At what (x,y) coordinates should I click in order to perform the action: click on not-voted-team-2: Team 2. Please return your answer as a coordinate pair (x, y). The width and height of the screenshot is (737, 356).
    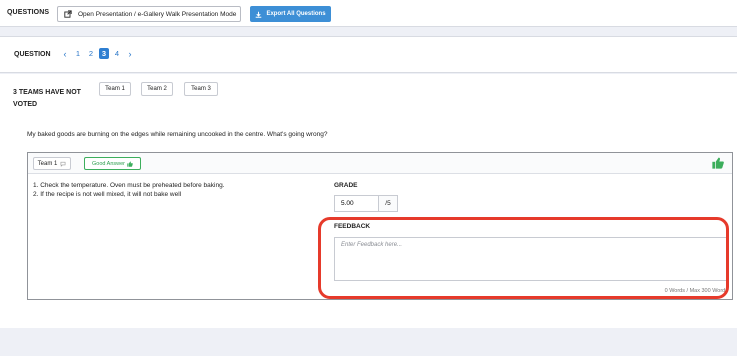
    Looking at the image, I should click on (157, 89).